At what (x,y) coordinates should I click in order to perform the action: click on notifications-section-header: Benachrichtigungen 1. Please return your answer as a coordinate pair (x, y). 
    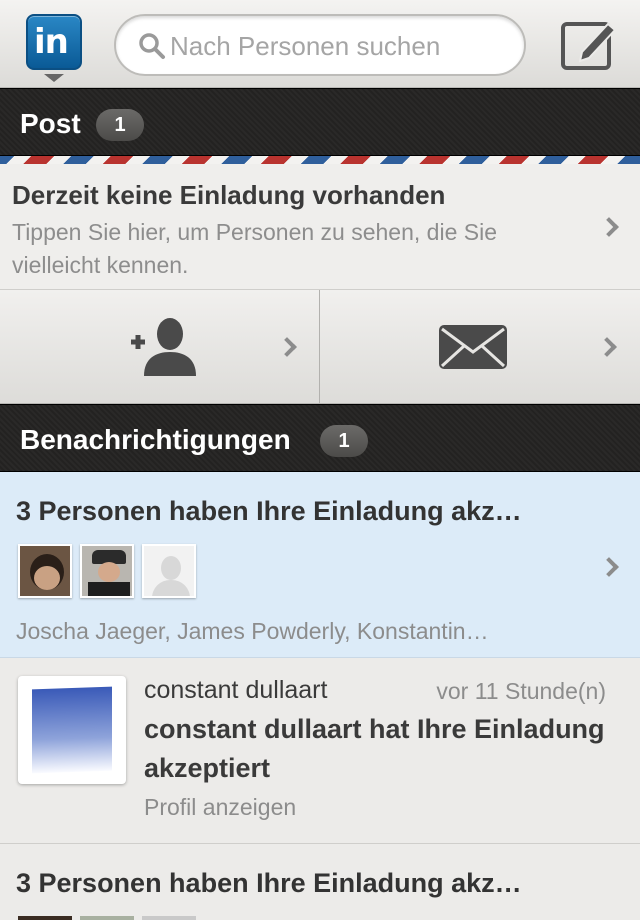
    Looking at the image, I should click on (320, 438).